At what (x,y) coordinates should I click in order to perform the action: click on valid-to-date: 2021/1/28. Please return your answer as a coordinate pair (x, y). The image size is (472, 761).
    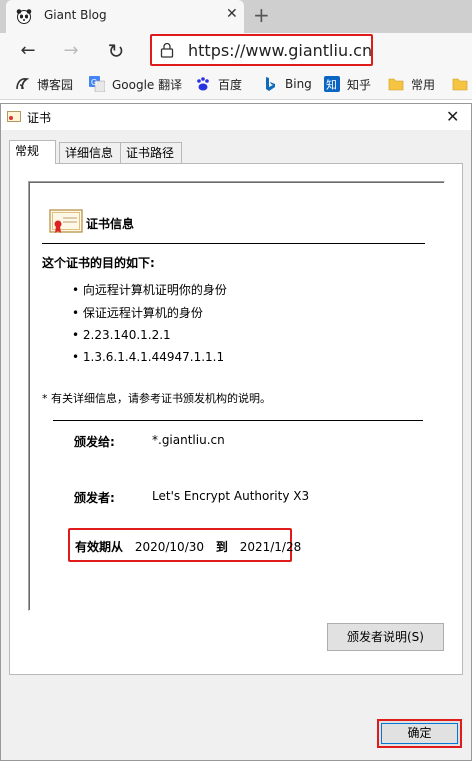
    Looking at the image, I should click on (270, 547).